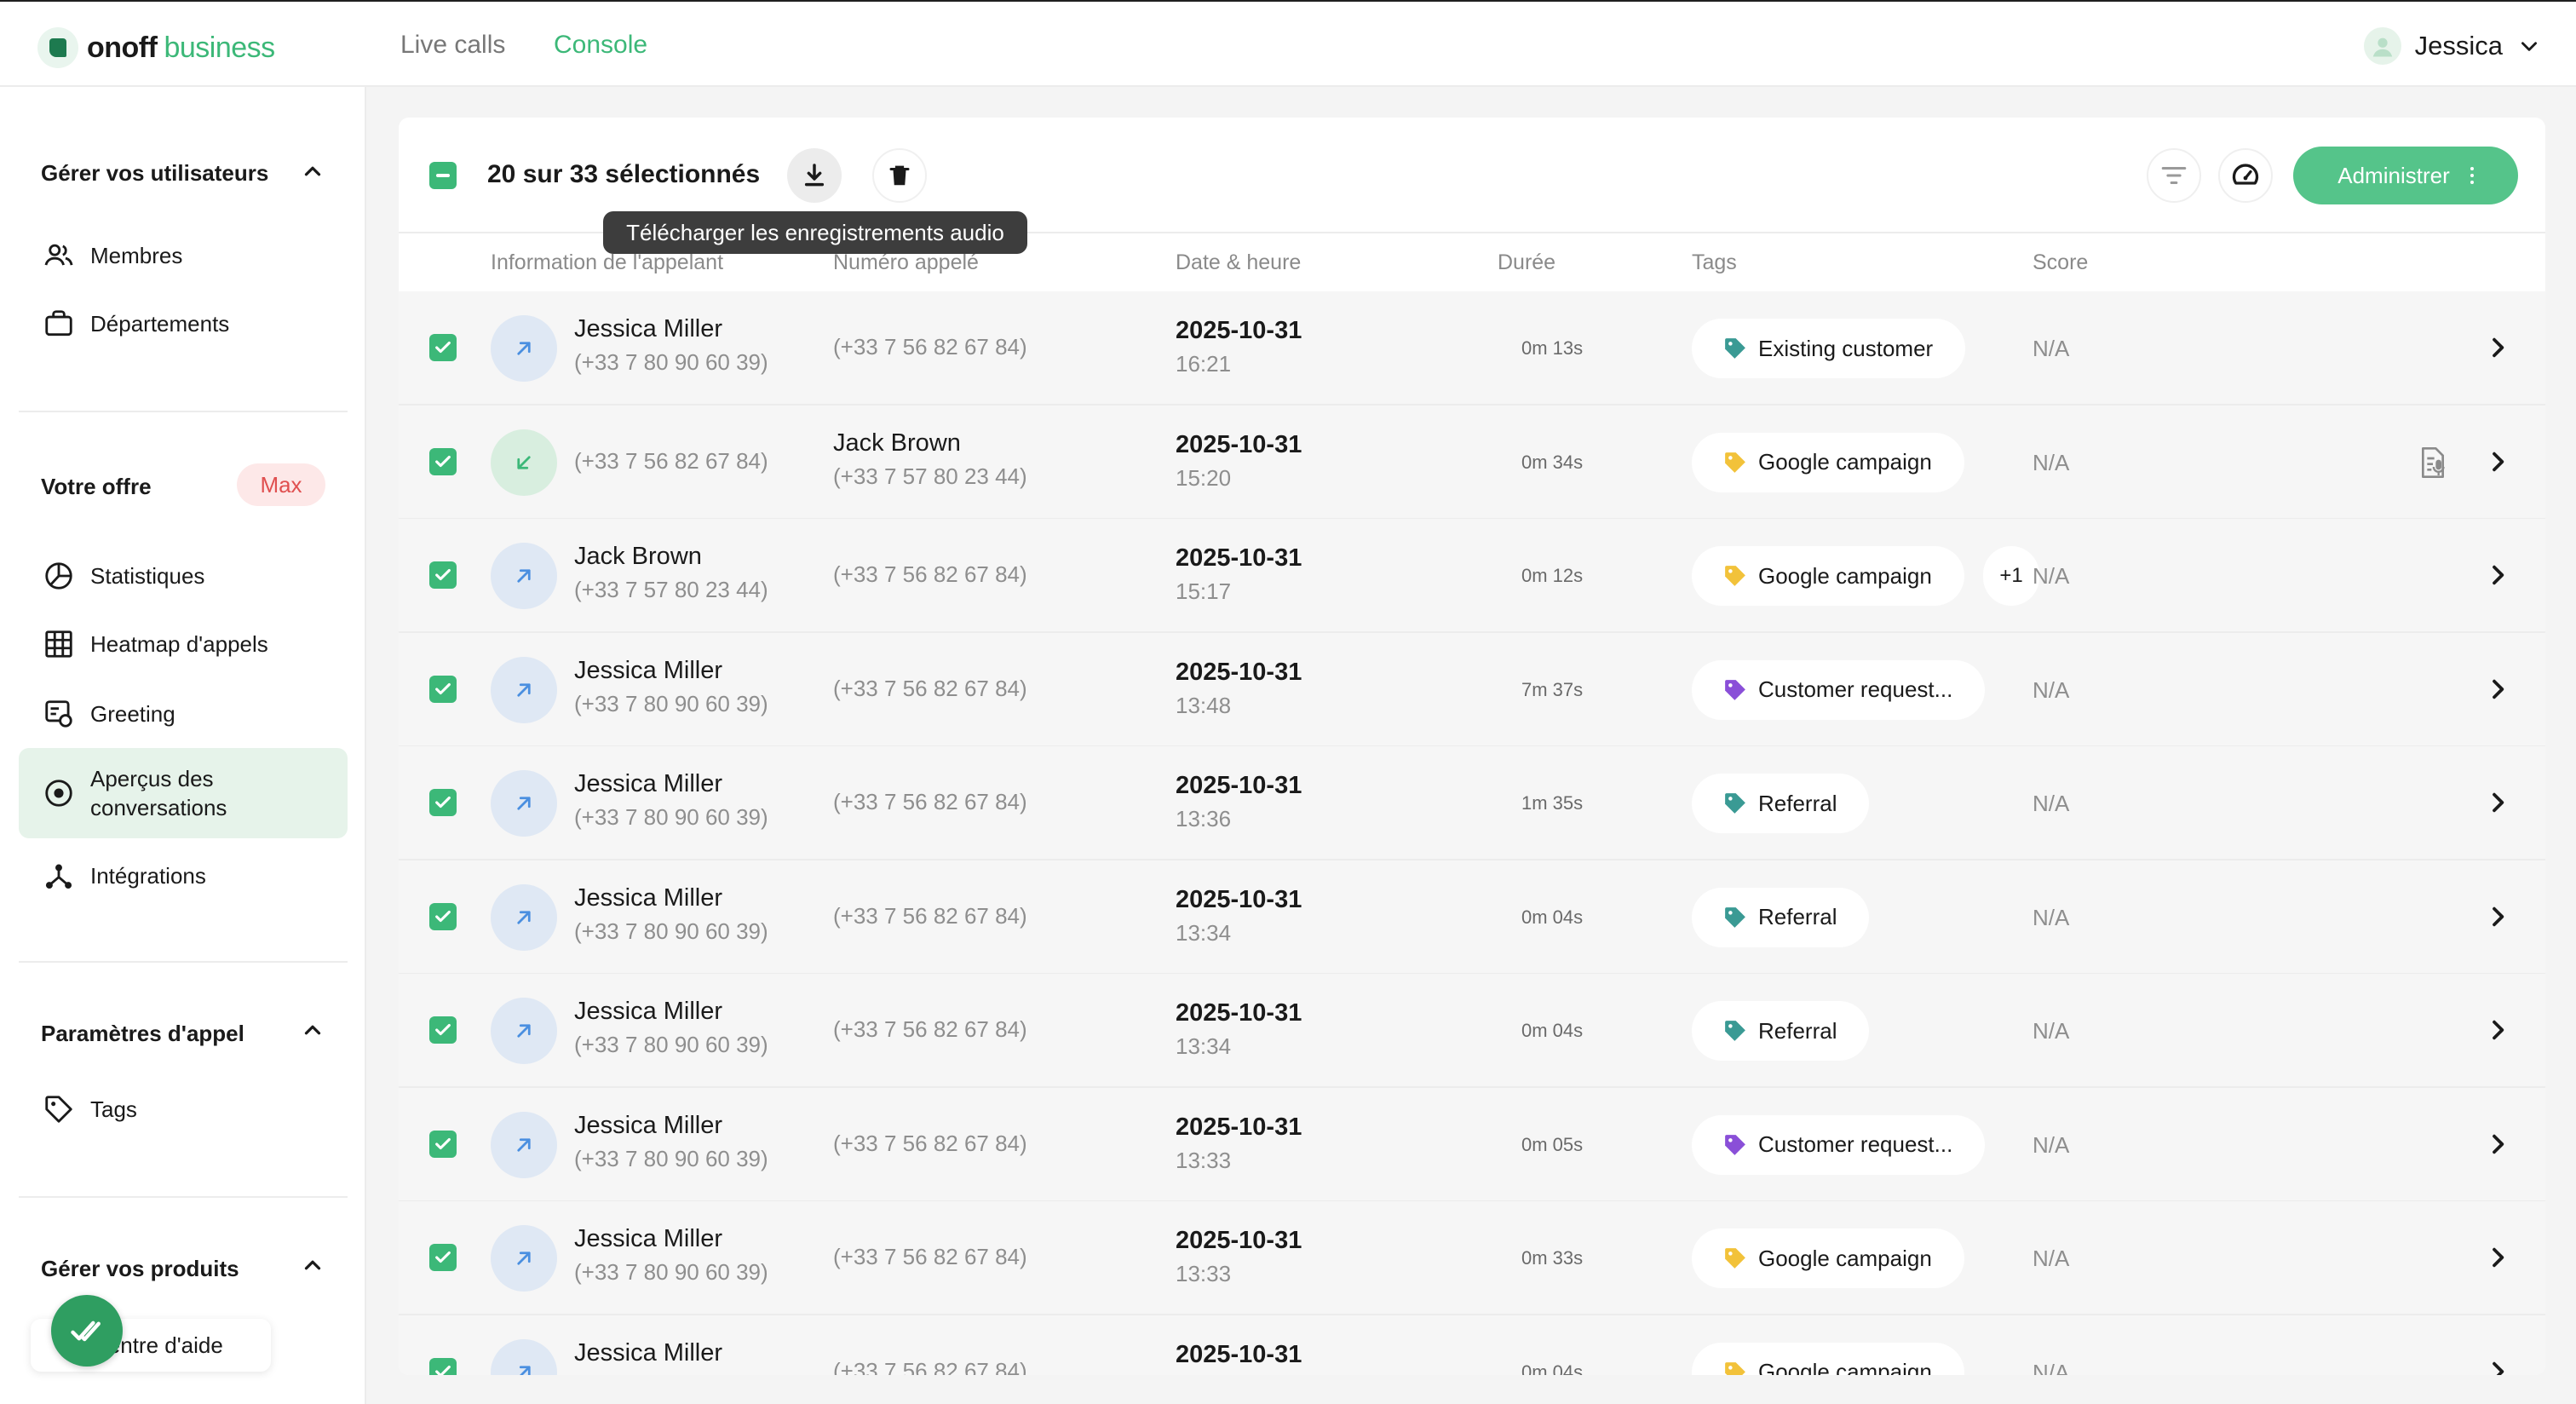  What do you see at coordinates (148, 576) in the screenshot?
I see `sidebar-item-label: Statistiques` at bounding box center [148, 576].